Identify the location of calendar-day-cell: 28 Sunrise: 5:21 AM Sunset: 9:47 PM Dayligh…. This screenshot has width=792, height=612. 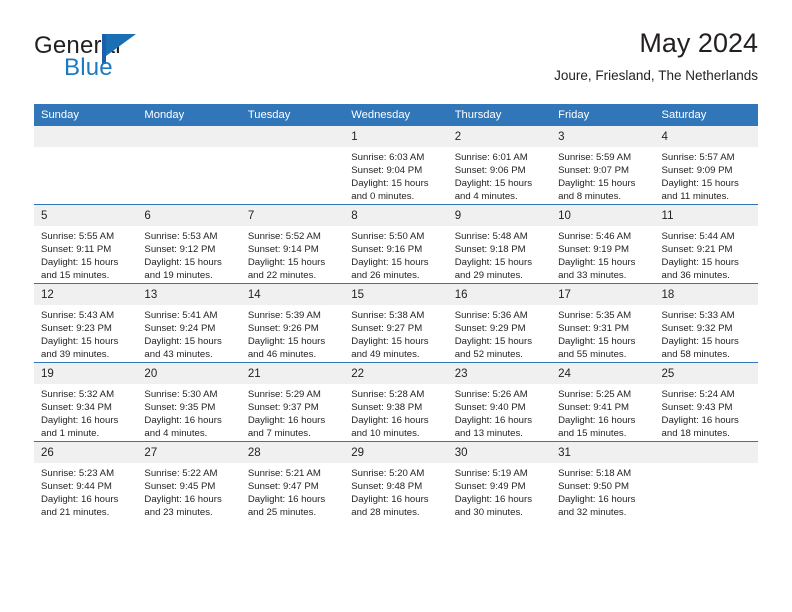
(292, 480).